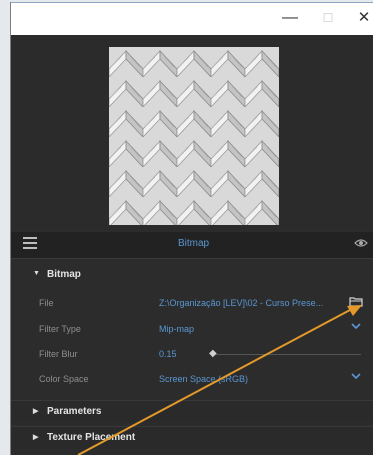  Describe the element at coordinates (356, 301) in the screenshot. I see `folder-icon` at that location.